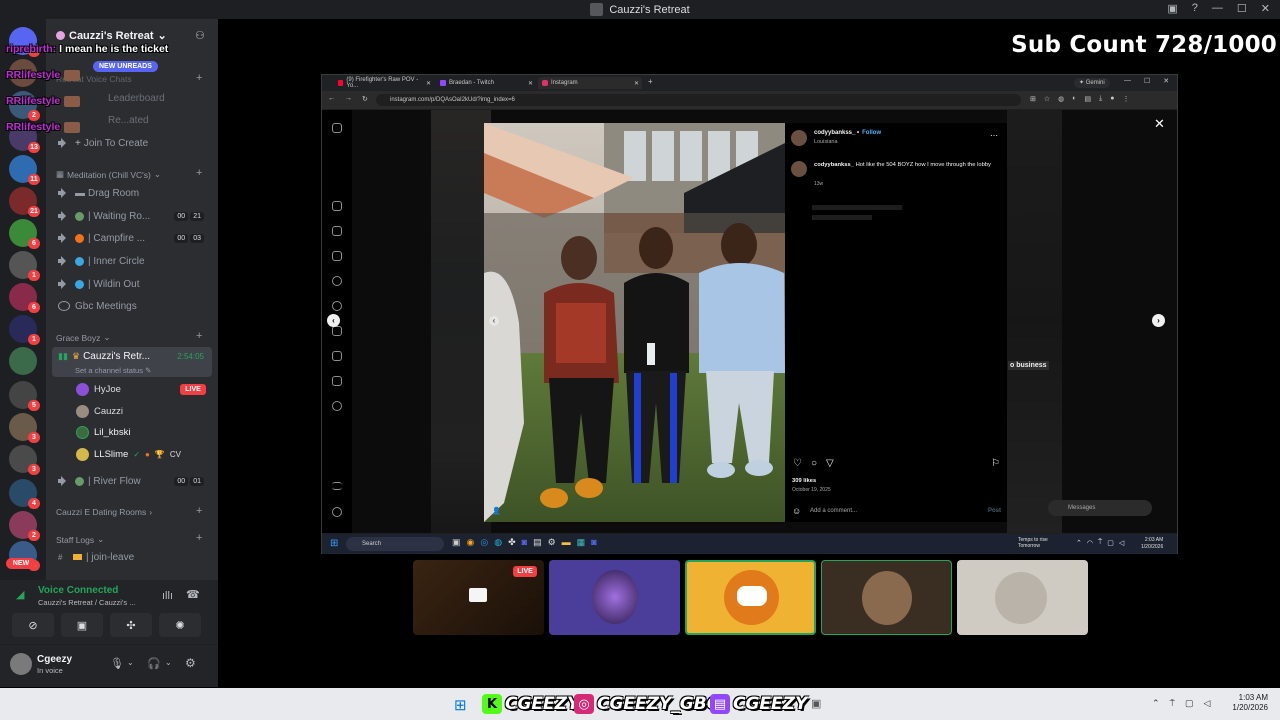  I want to click on soundboard-button: ✺, so click(180, 625).